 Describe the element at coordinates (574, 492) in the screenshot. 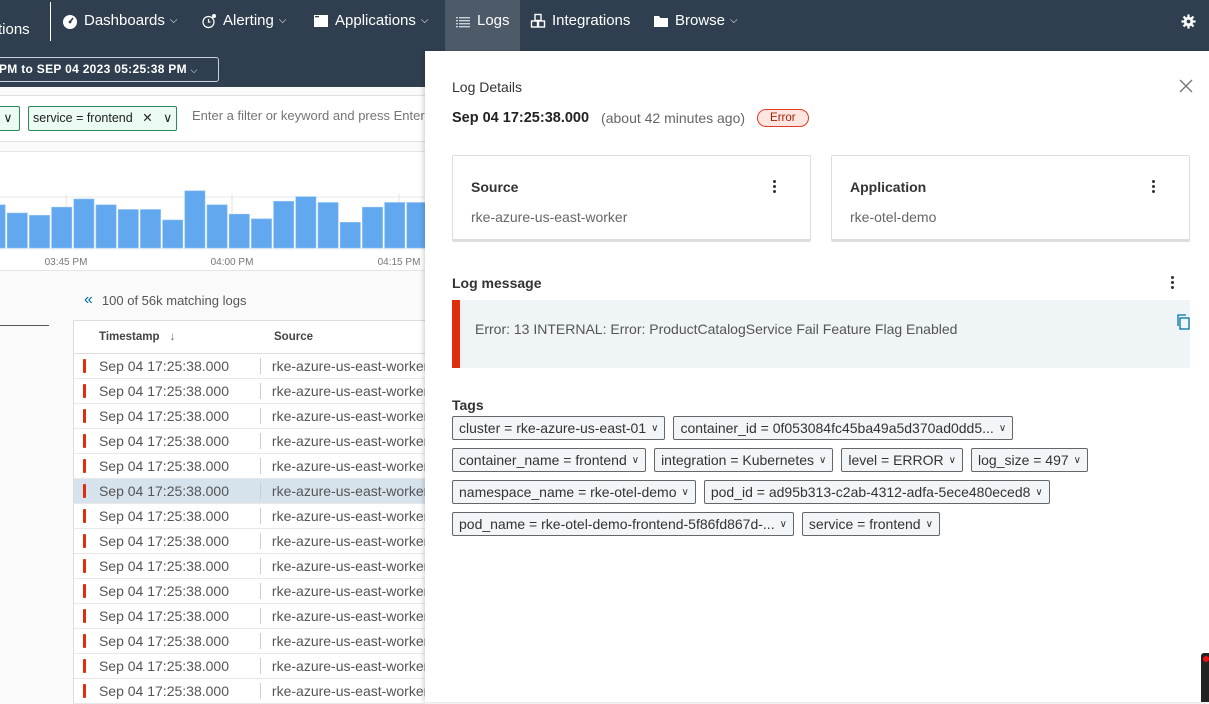

I see `tag-chip: namespace_name = rke-otel-demo ∨` at that location.